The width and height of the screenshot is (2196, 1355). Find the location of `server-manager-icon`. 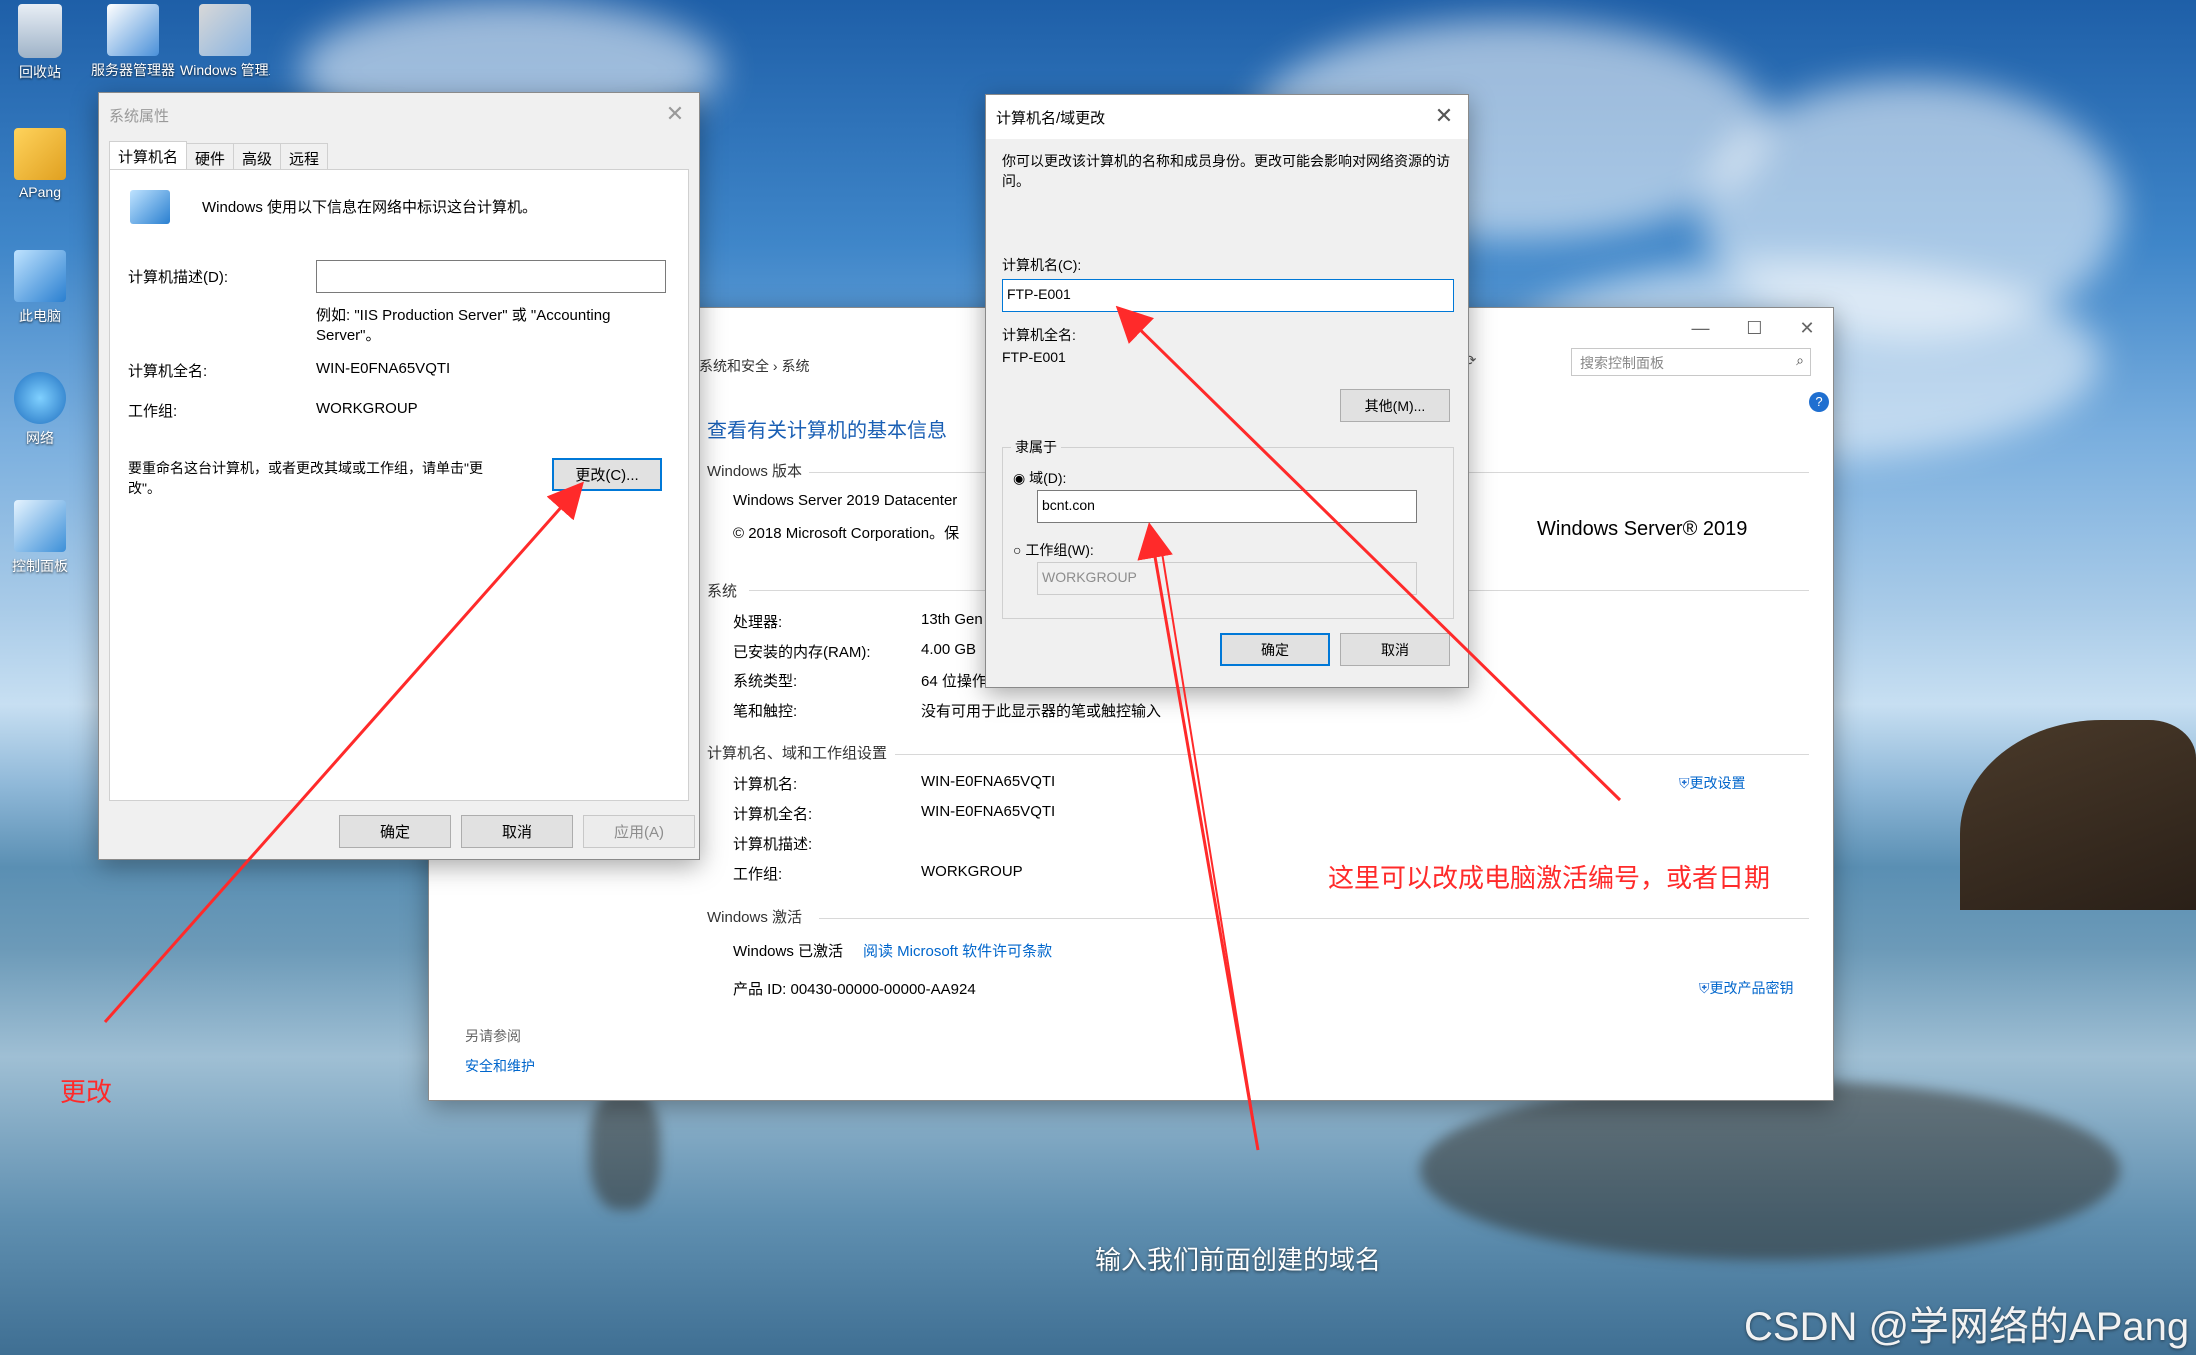

server-manager-icon is located at coordinates (133, 30).